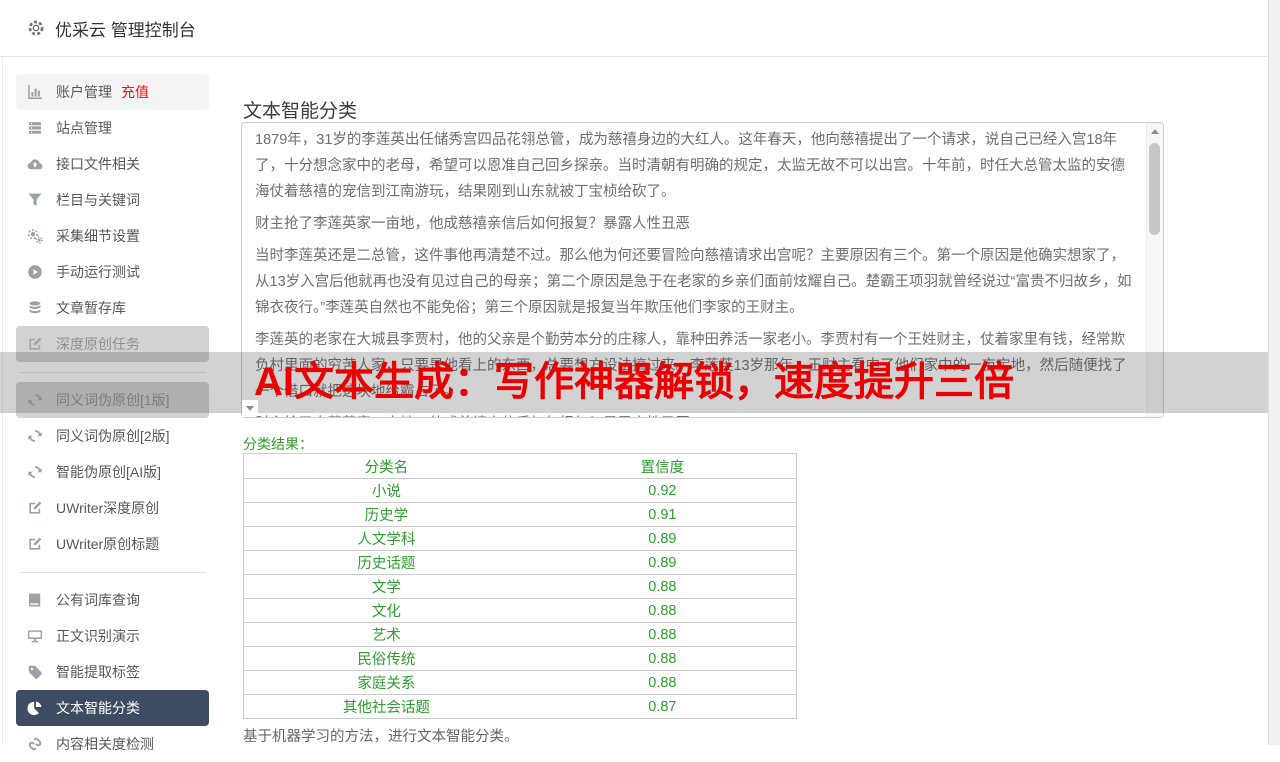 The height and width of the screenshot is (762, 1280). I want to click on gear-icon, so click(36, 28).